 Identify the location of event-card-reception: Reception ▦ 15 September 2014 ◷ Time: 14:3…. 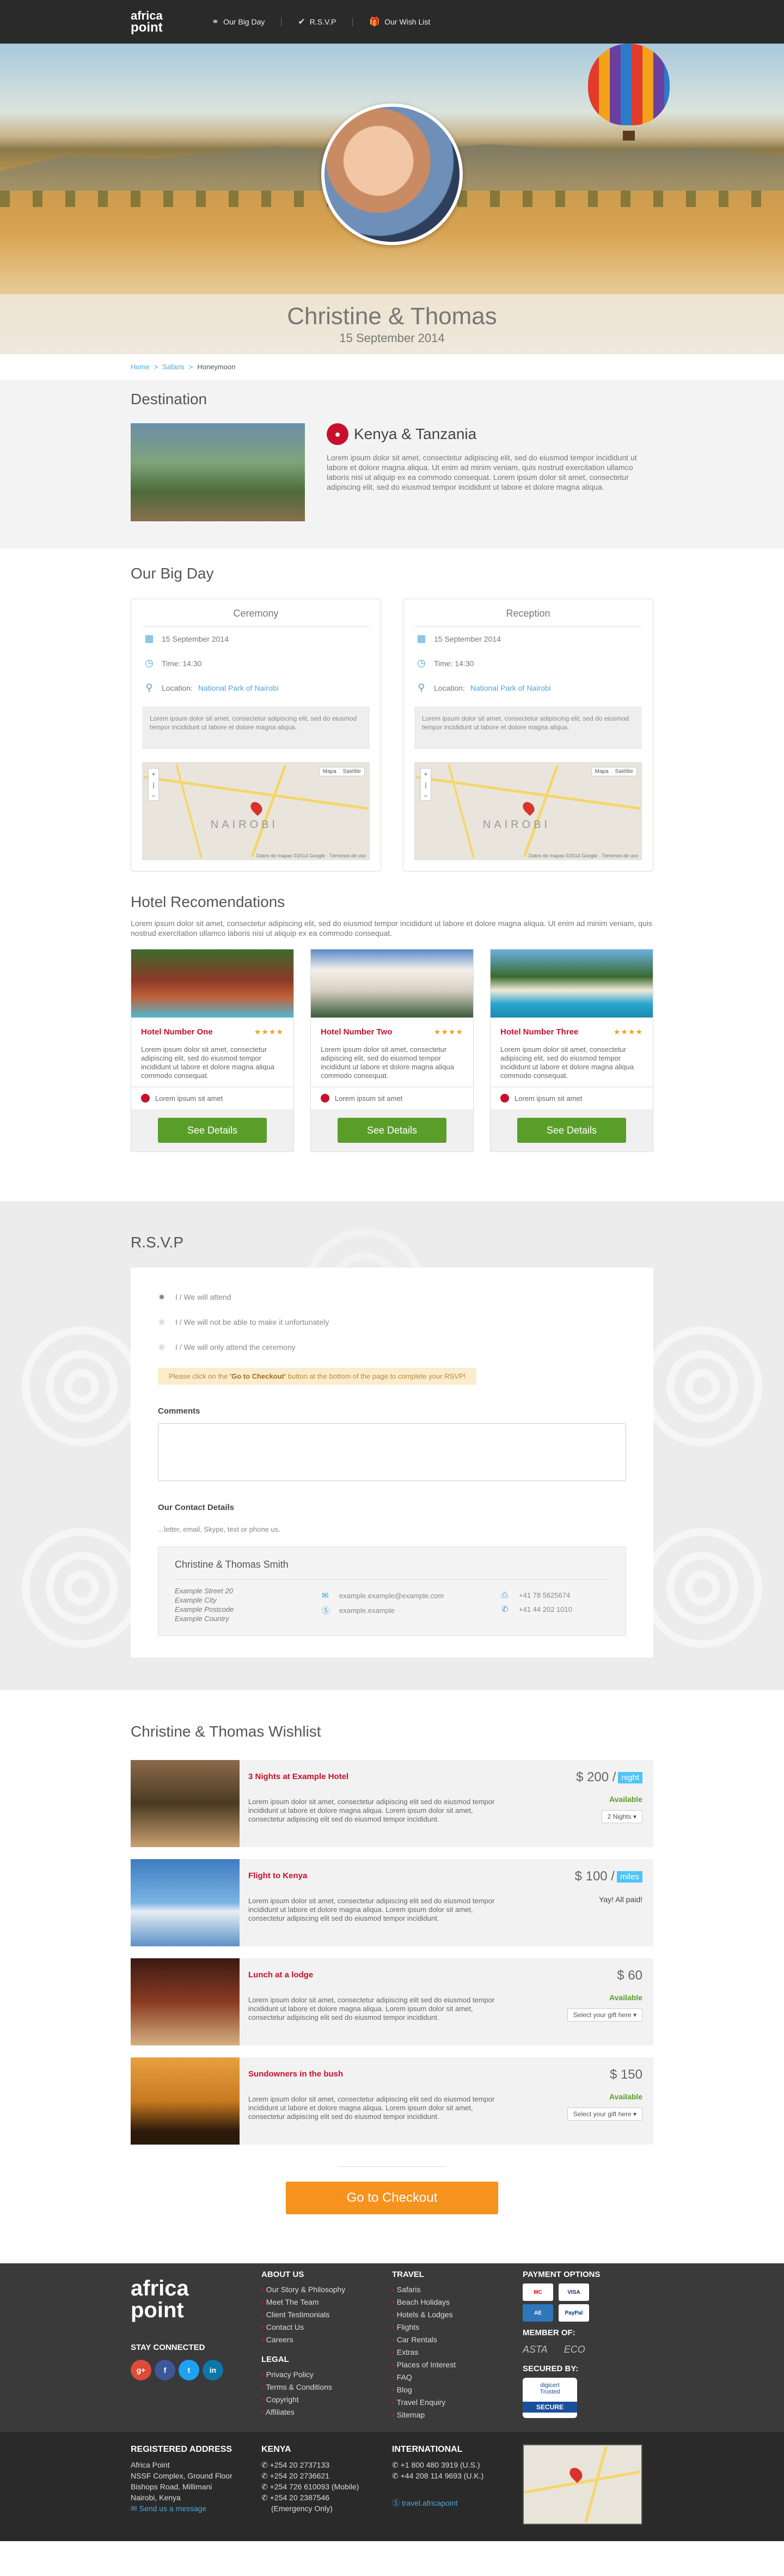
(528, 735).